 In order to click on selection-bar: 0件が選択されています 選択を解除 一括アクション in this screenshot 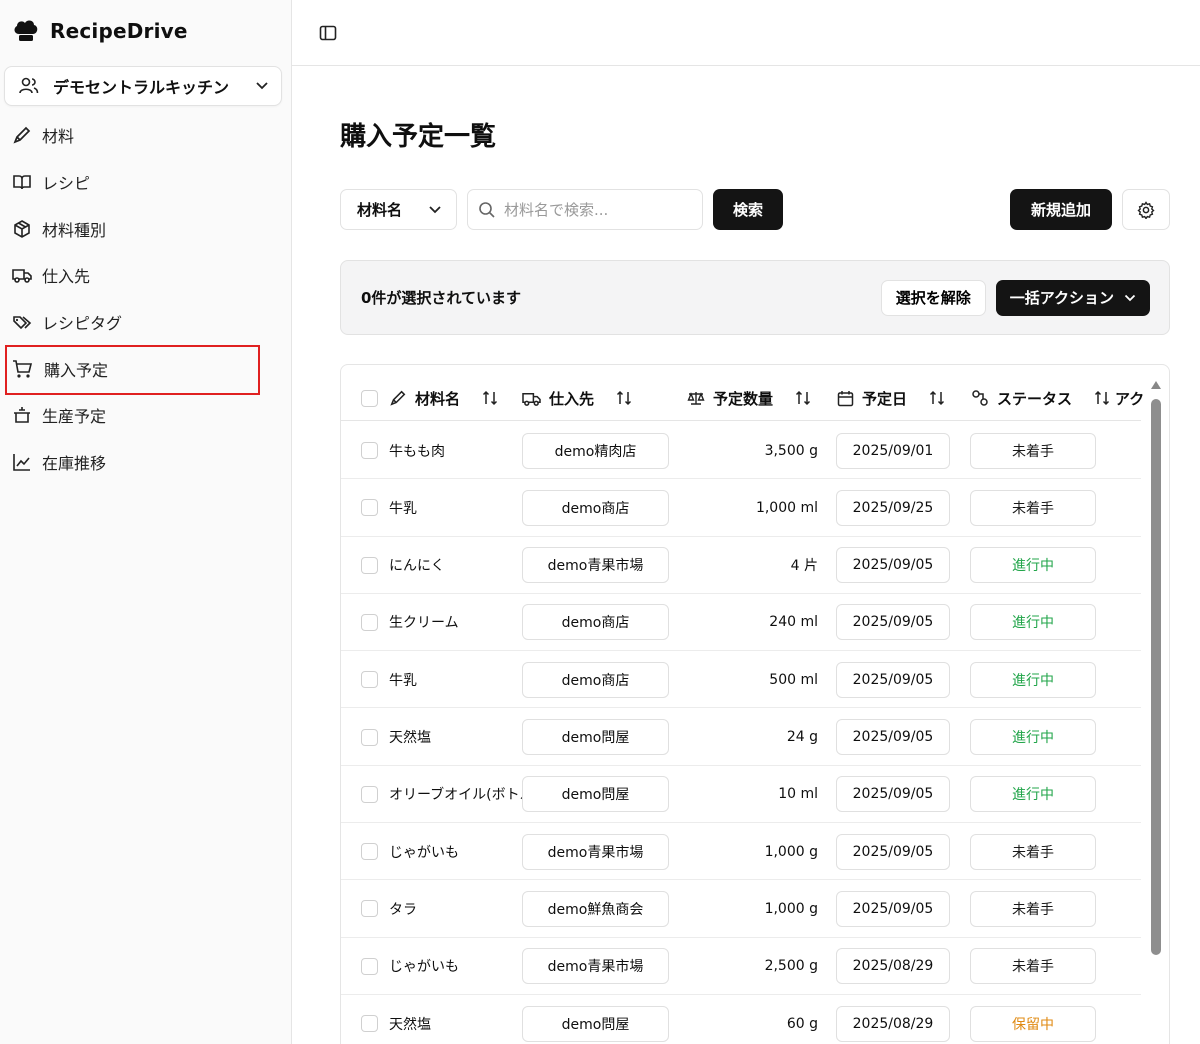, I will do `click(755, 297)`.